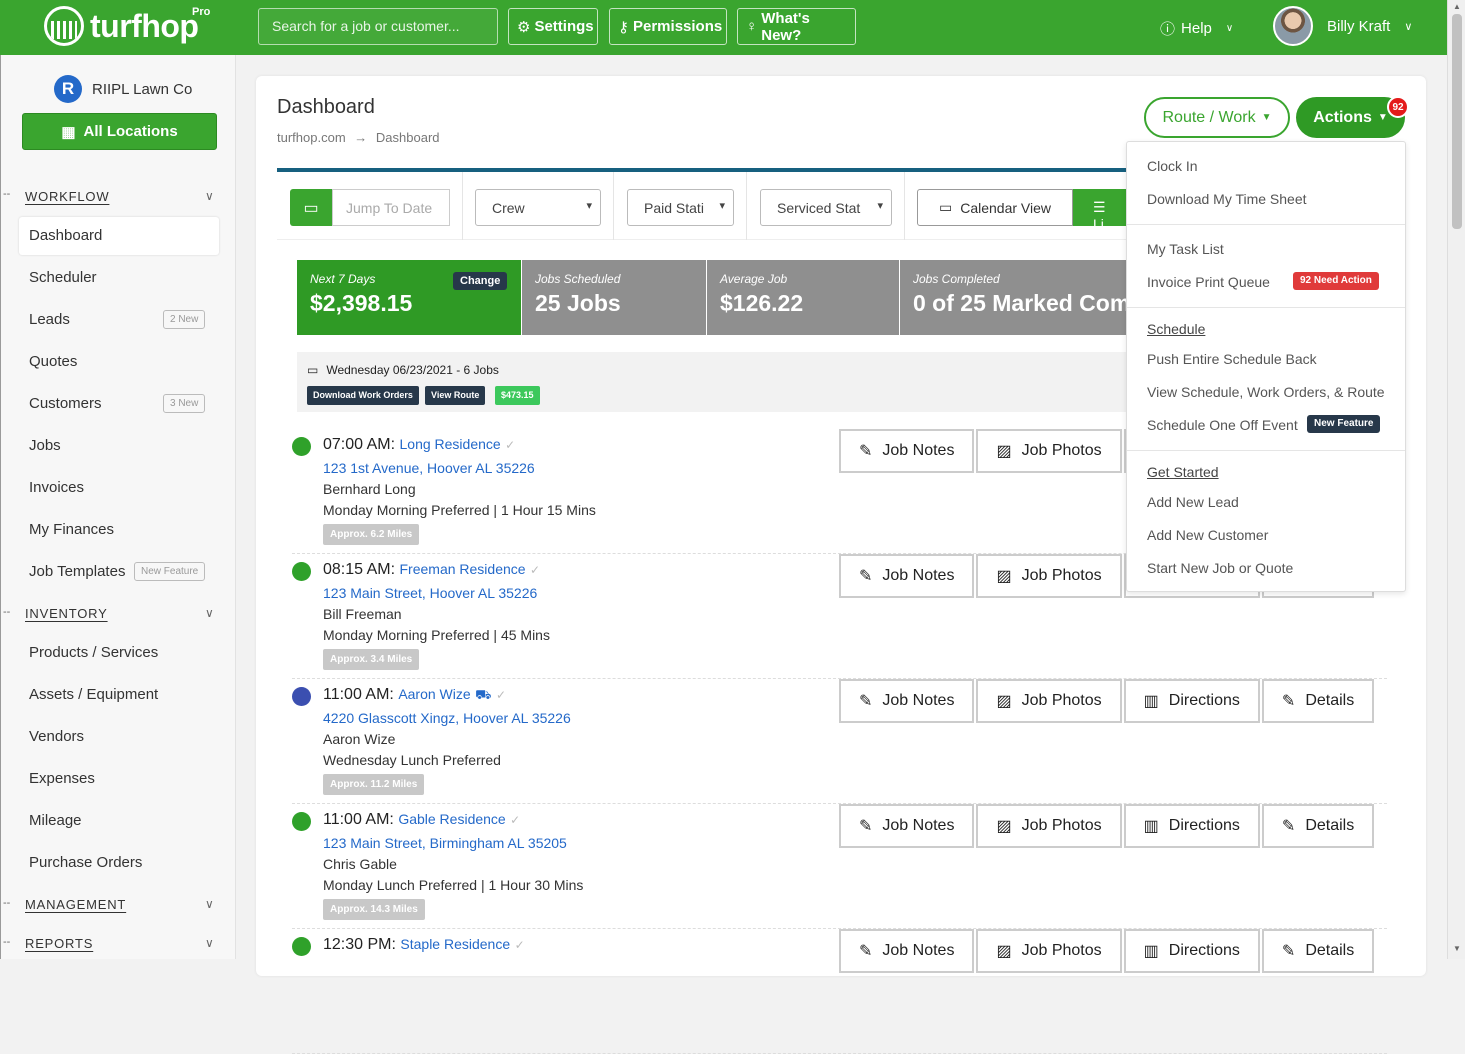 This screenshot has width=1465, height=1054. What do you see at coordinates (55, 820) in the screenshot?
I see `sidebar-item-mileage: Mileage` at bounding box center [55, 820].